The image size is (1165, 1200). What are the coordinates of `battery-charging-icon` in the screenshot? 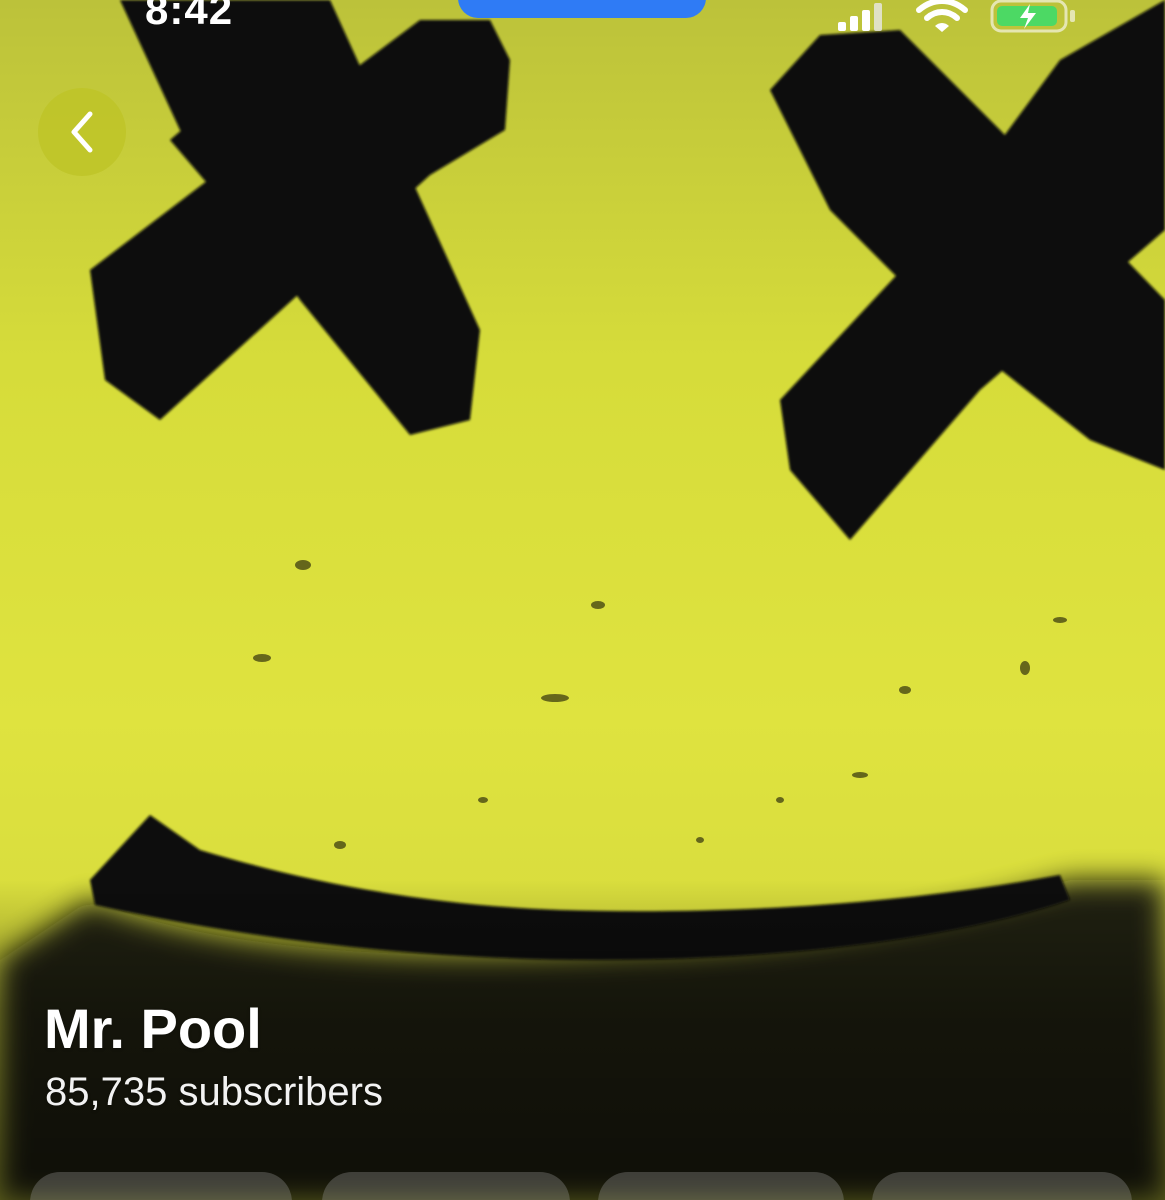 It's located at (1032, 16).